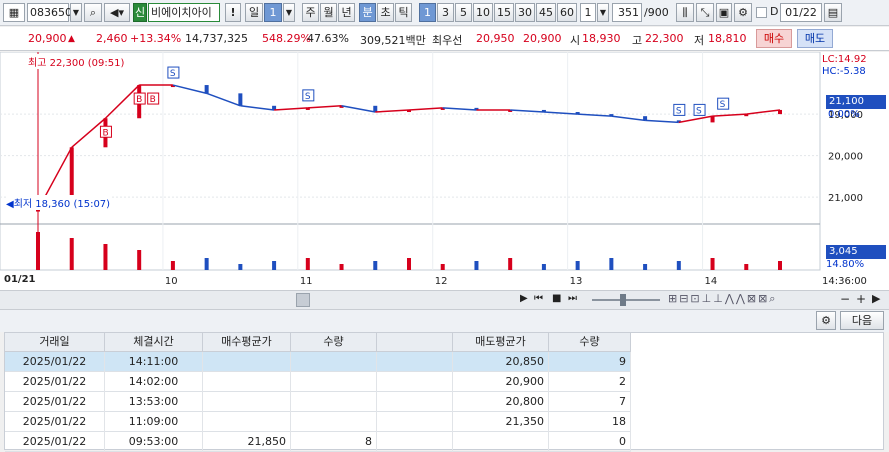 The image size is (889, 452). What do you see at coordinates (567, 12) in the screenshot?
I see `minute-60: 60` at bounding box center [567, 12].